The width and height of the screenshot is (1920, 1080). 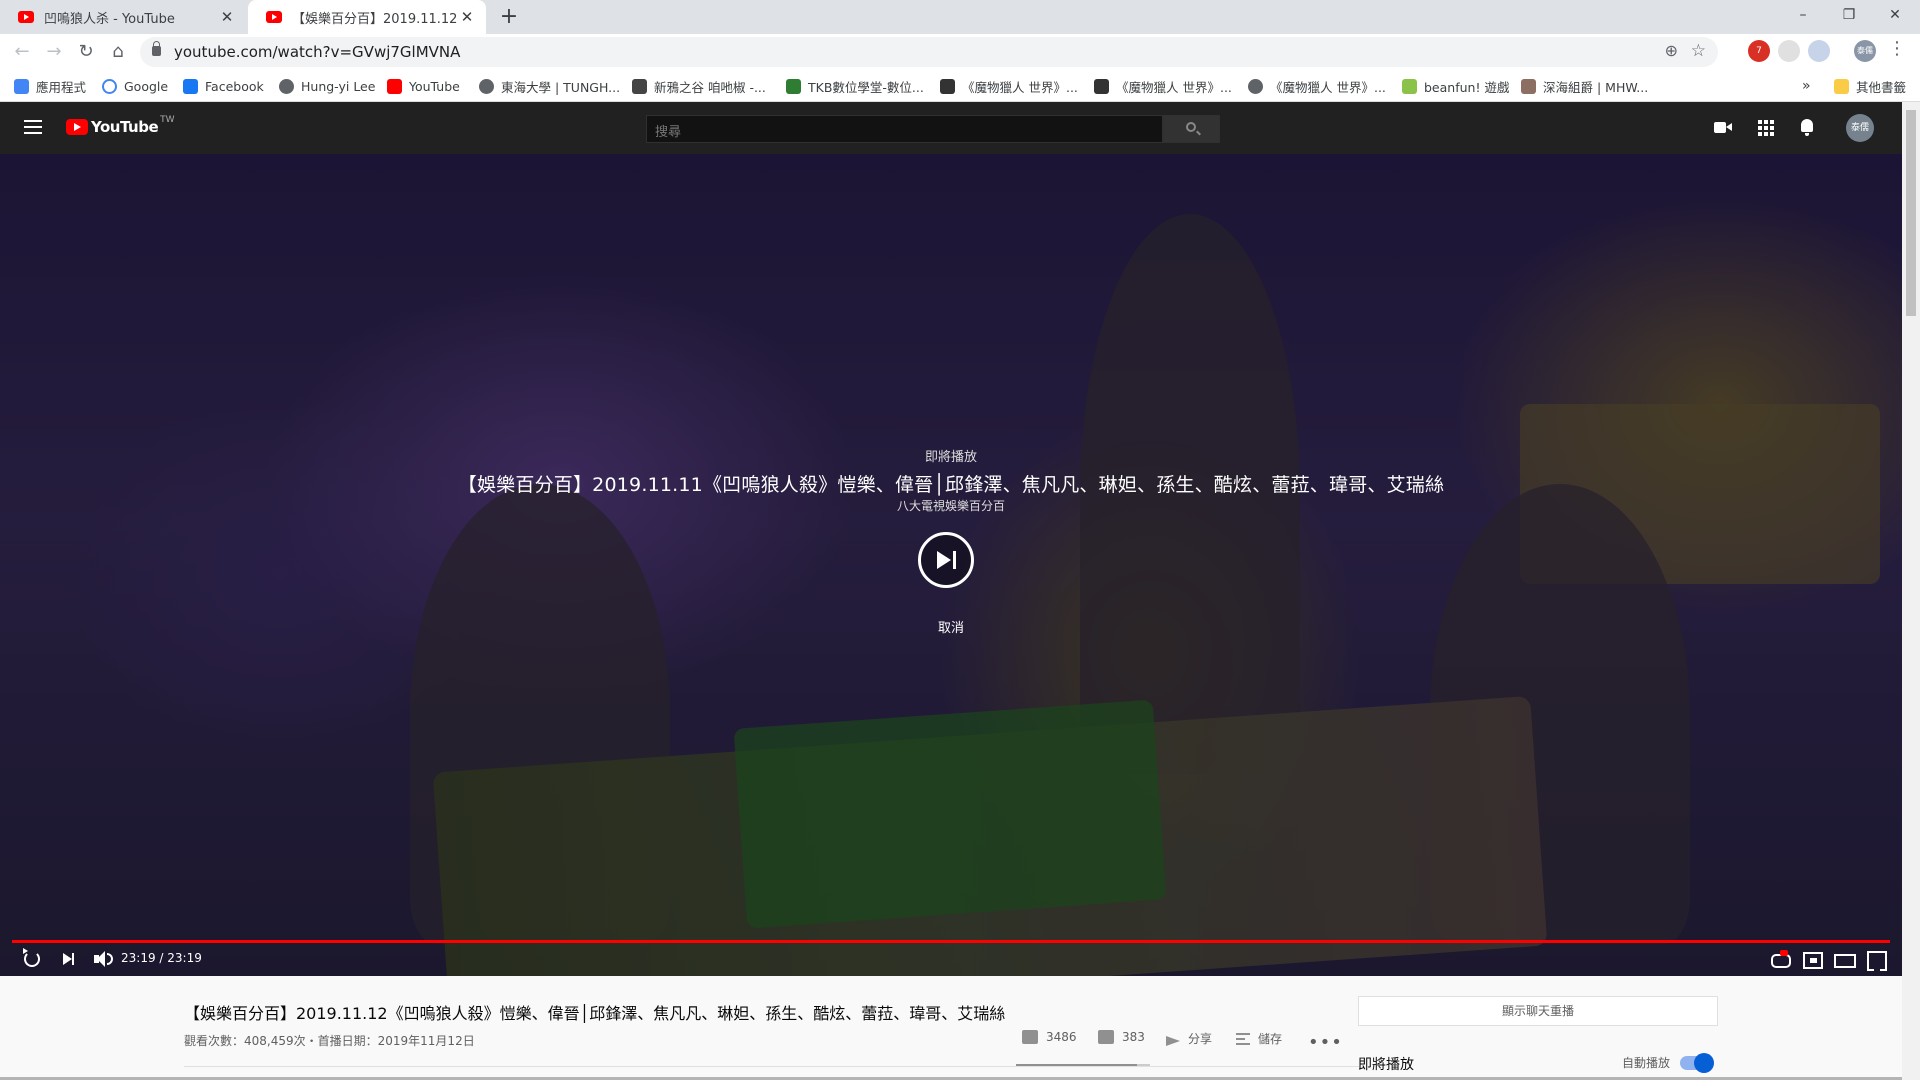 What do you see at coordinates (1876, 959) in the screenshot?
I see `fullscreen-icon` at bounding box center [1876, 959].